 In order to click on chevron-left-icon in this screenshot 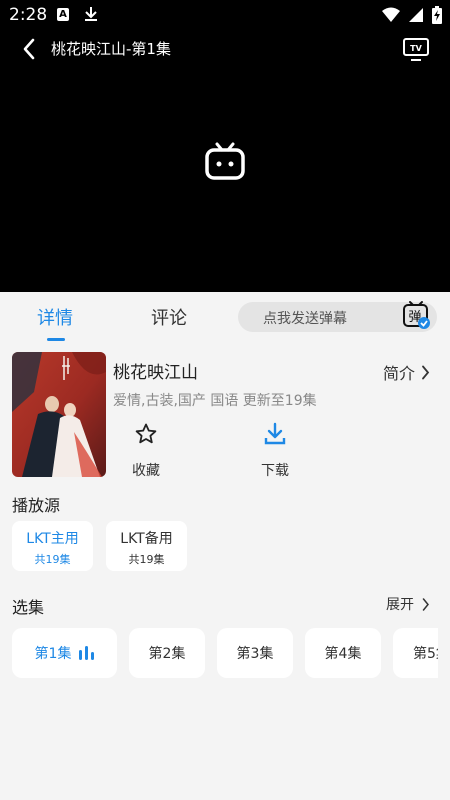, I will do `click(29, 49)`.